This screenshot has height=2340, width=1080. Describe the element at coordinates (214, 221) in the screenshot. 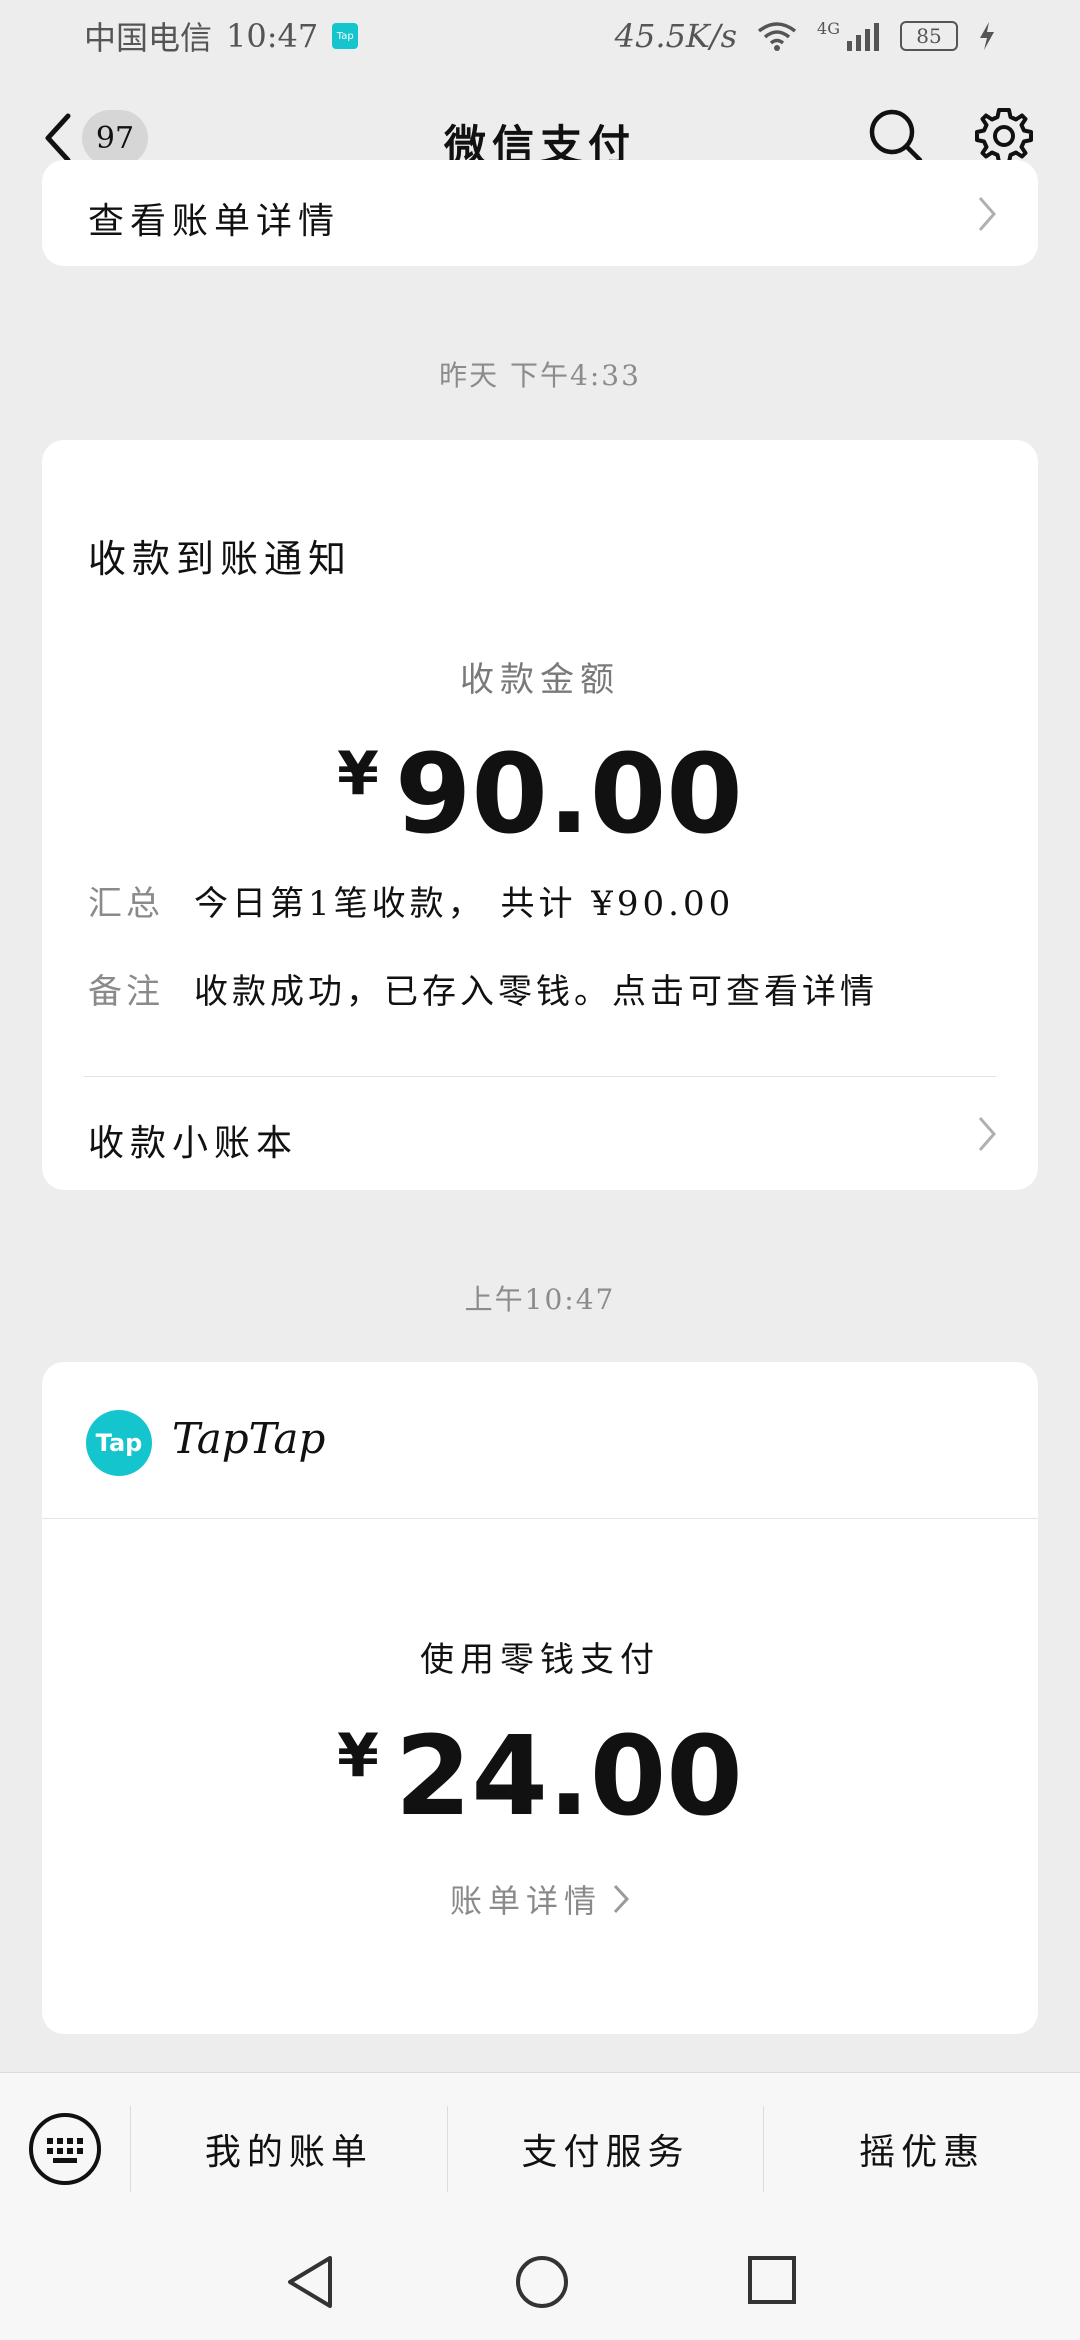

I see `view-bill-detail-link: 查看账单详情` at that location.